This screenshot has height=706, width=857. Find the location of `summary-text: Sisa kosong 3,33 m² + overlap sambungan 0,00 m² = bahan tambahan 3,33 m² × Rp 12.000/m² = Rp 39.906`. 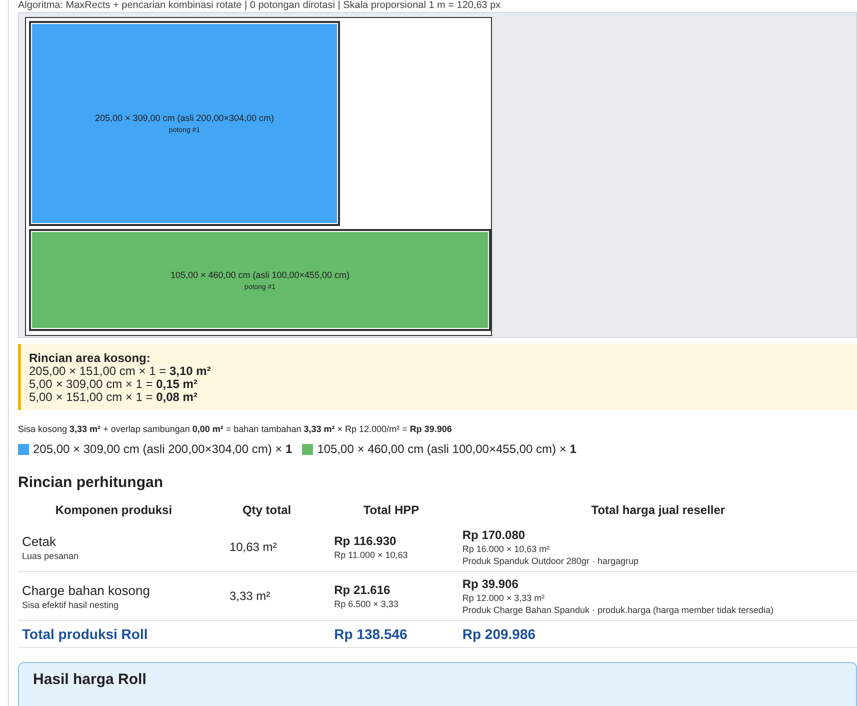

summary-text: Sisa kosong 3,33 m² + overlap sambungan 0,00 m² = bahan tambahan 3,33 m² × Rp 12.000/m² = Rp 39.906 is located at coordinates (235, 429).